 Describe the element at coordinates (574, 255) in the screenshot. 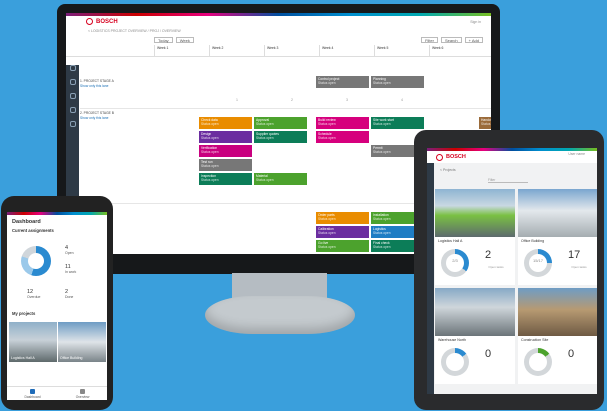

I see `open-count: 17` at that location.